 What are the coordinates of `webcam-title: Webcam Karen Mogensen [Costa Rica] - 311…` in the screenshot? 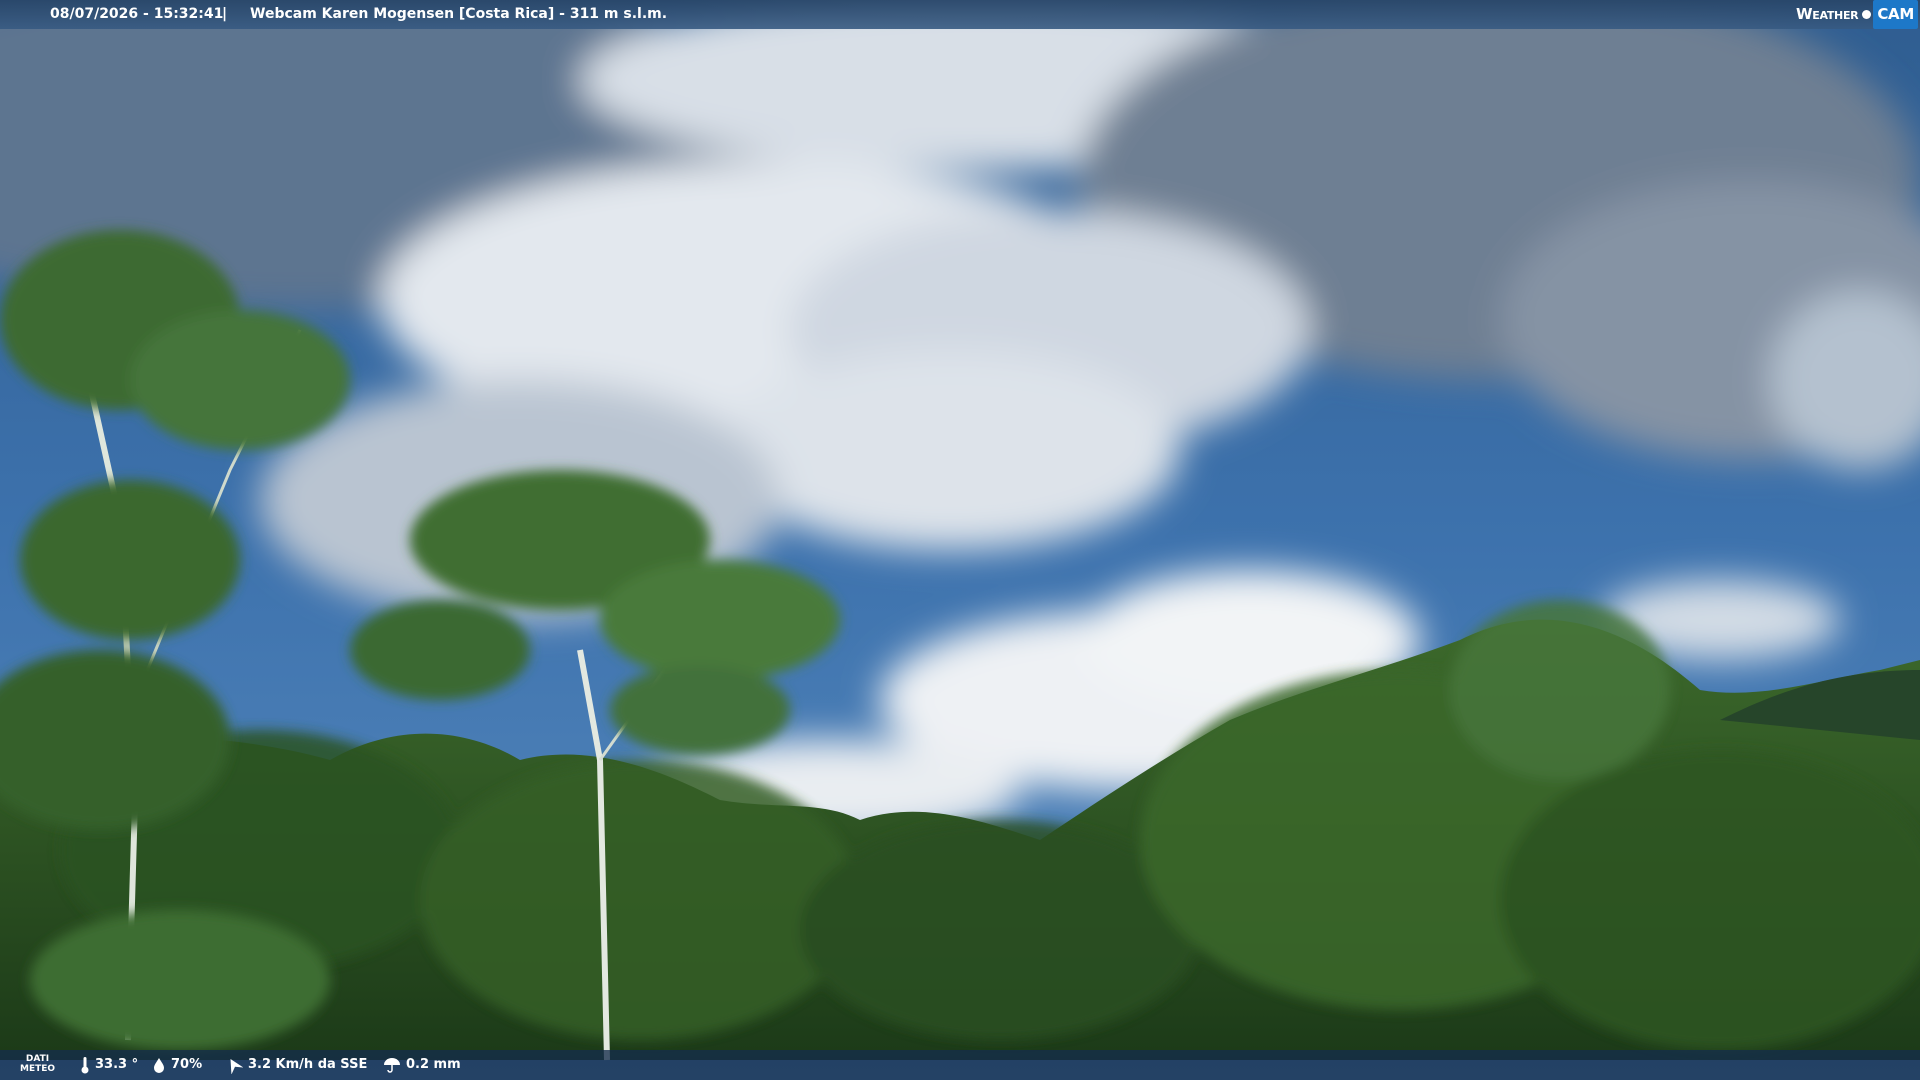 It's located at (459, 14).